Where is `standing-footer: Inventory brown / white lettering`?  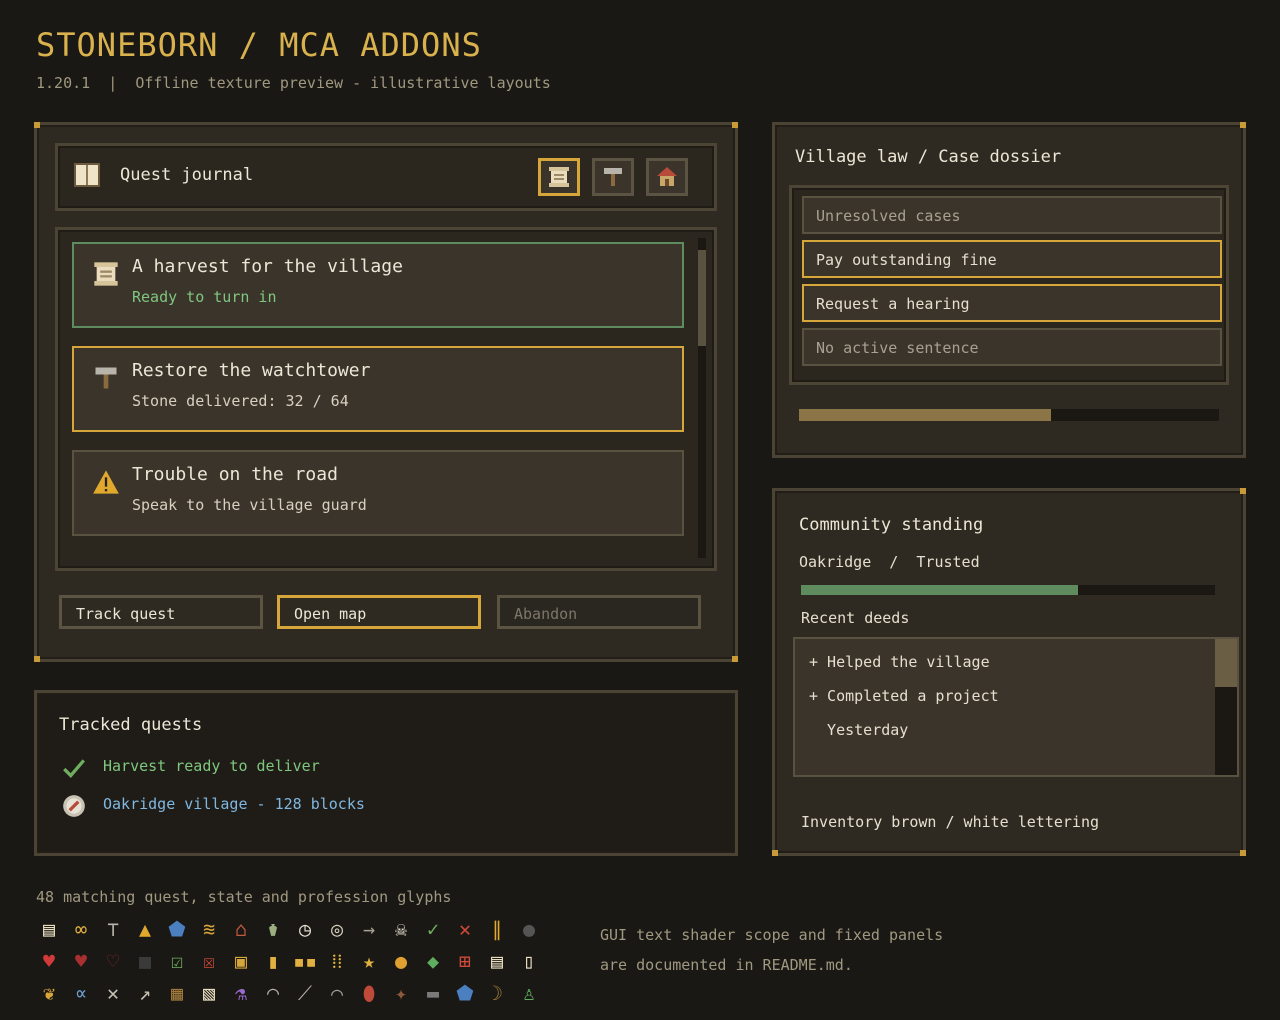
standing-footer: Inventory brown / white lettering is located at coordinates (950, 822).